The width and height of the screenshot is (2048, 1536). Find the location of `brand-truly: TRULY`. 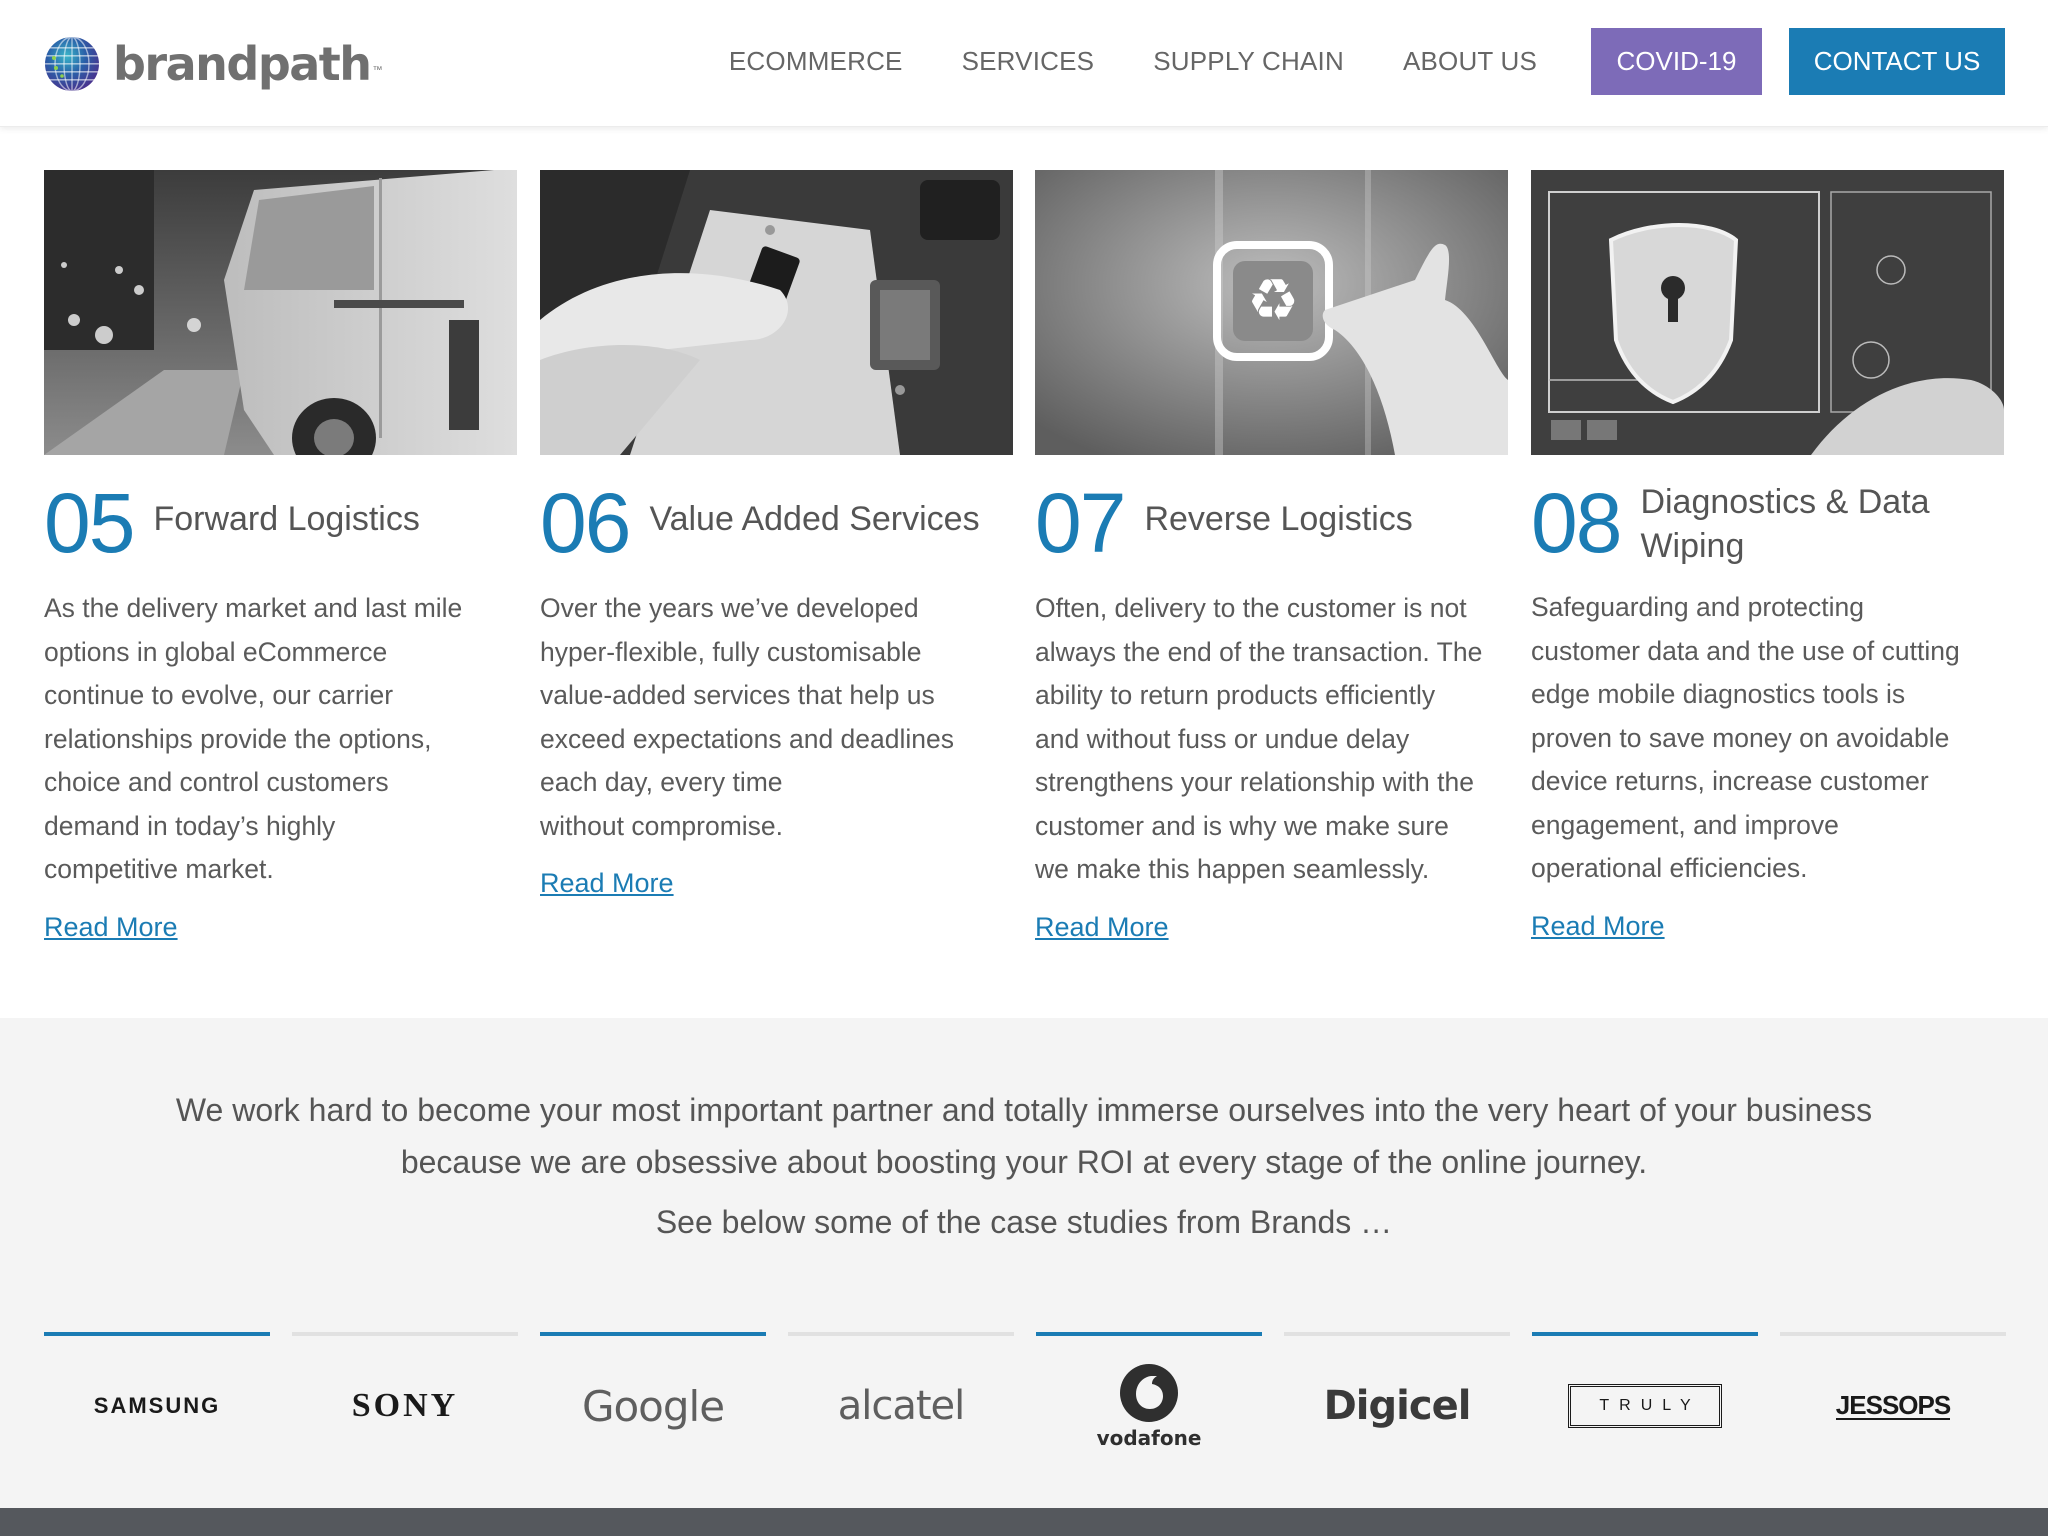

brand-truly: TRULY is located at coordinates (1645, 1407).